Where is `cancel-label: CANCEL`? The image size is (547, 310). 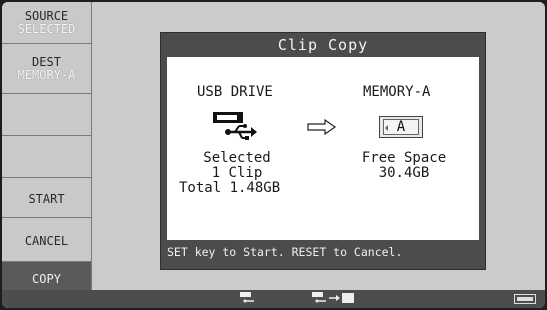 cancel-label: CANCEL is located at coordinates (46, 241).